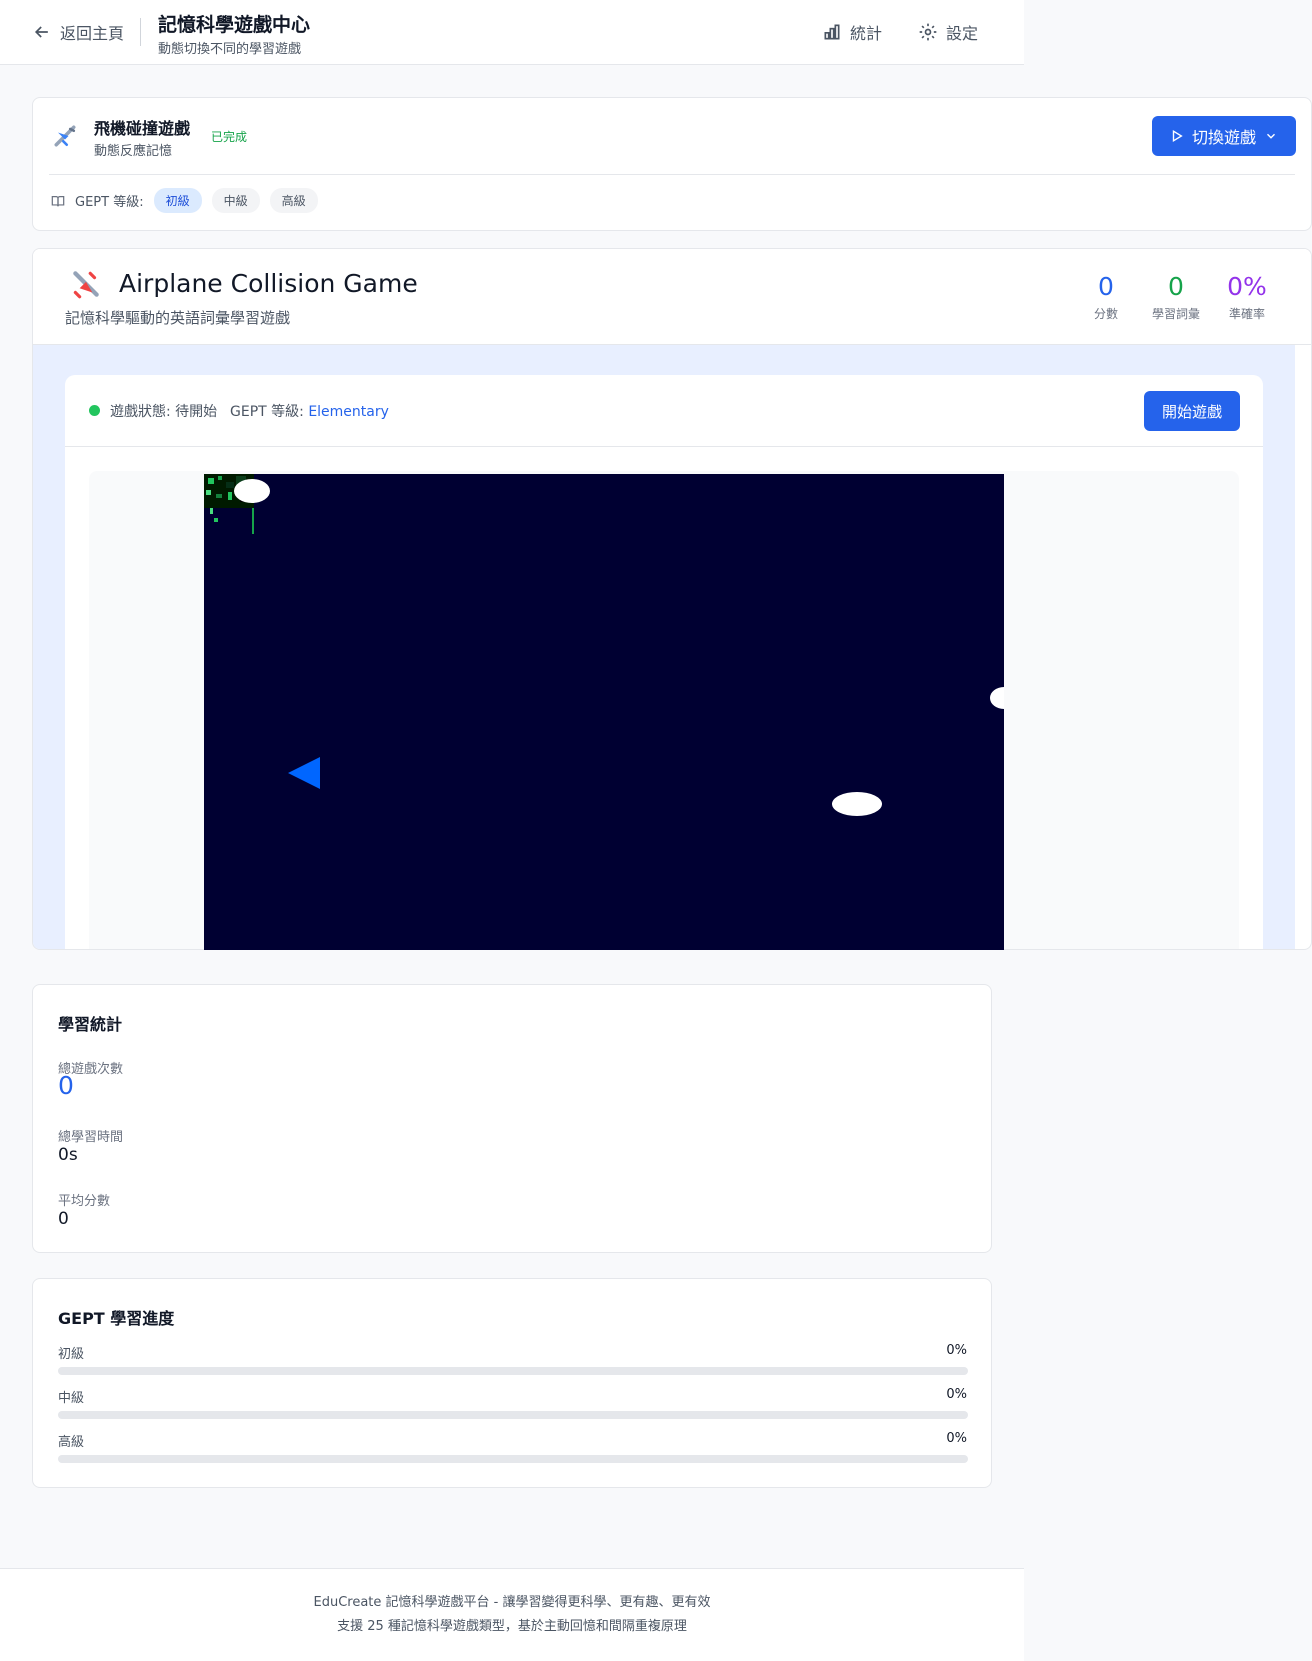 Image resolution: width=1312 pixels, height=1661 pixels. What do you see at coordinates (235, 200) in the screenshot?
I see `level-pill-intermediate: 中級` at bounding box center [235, 200].